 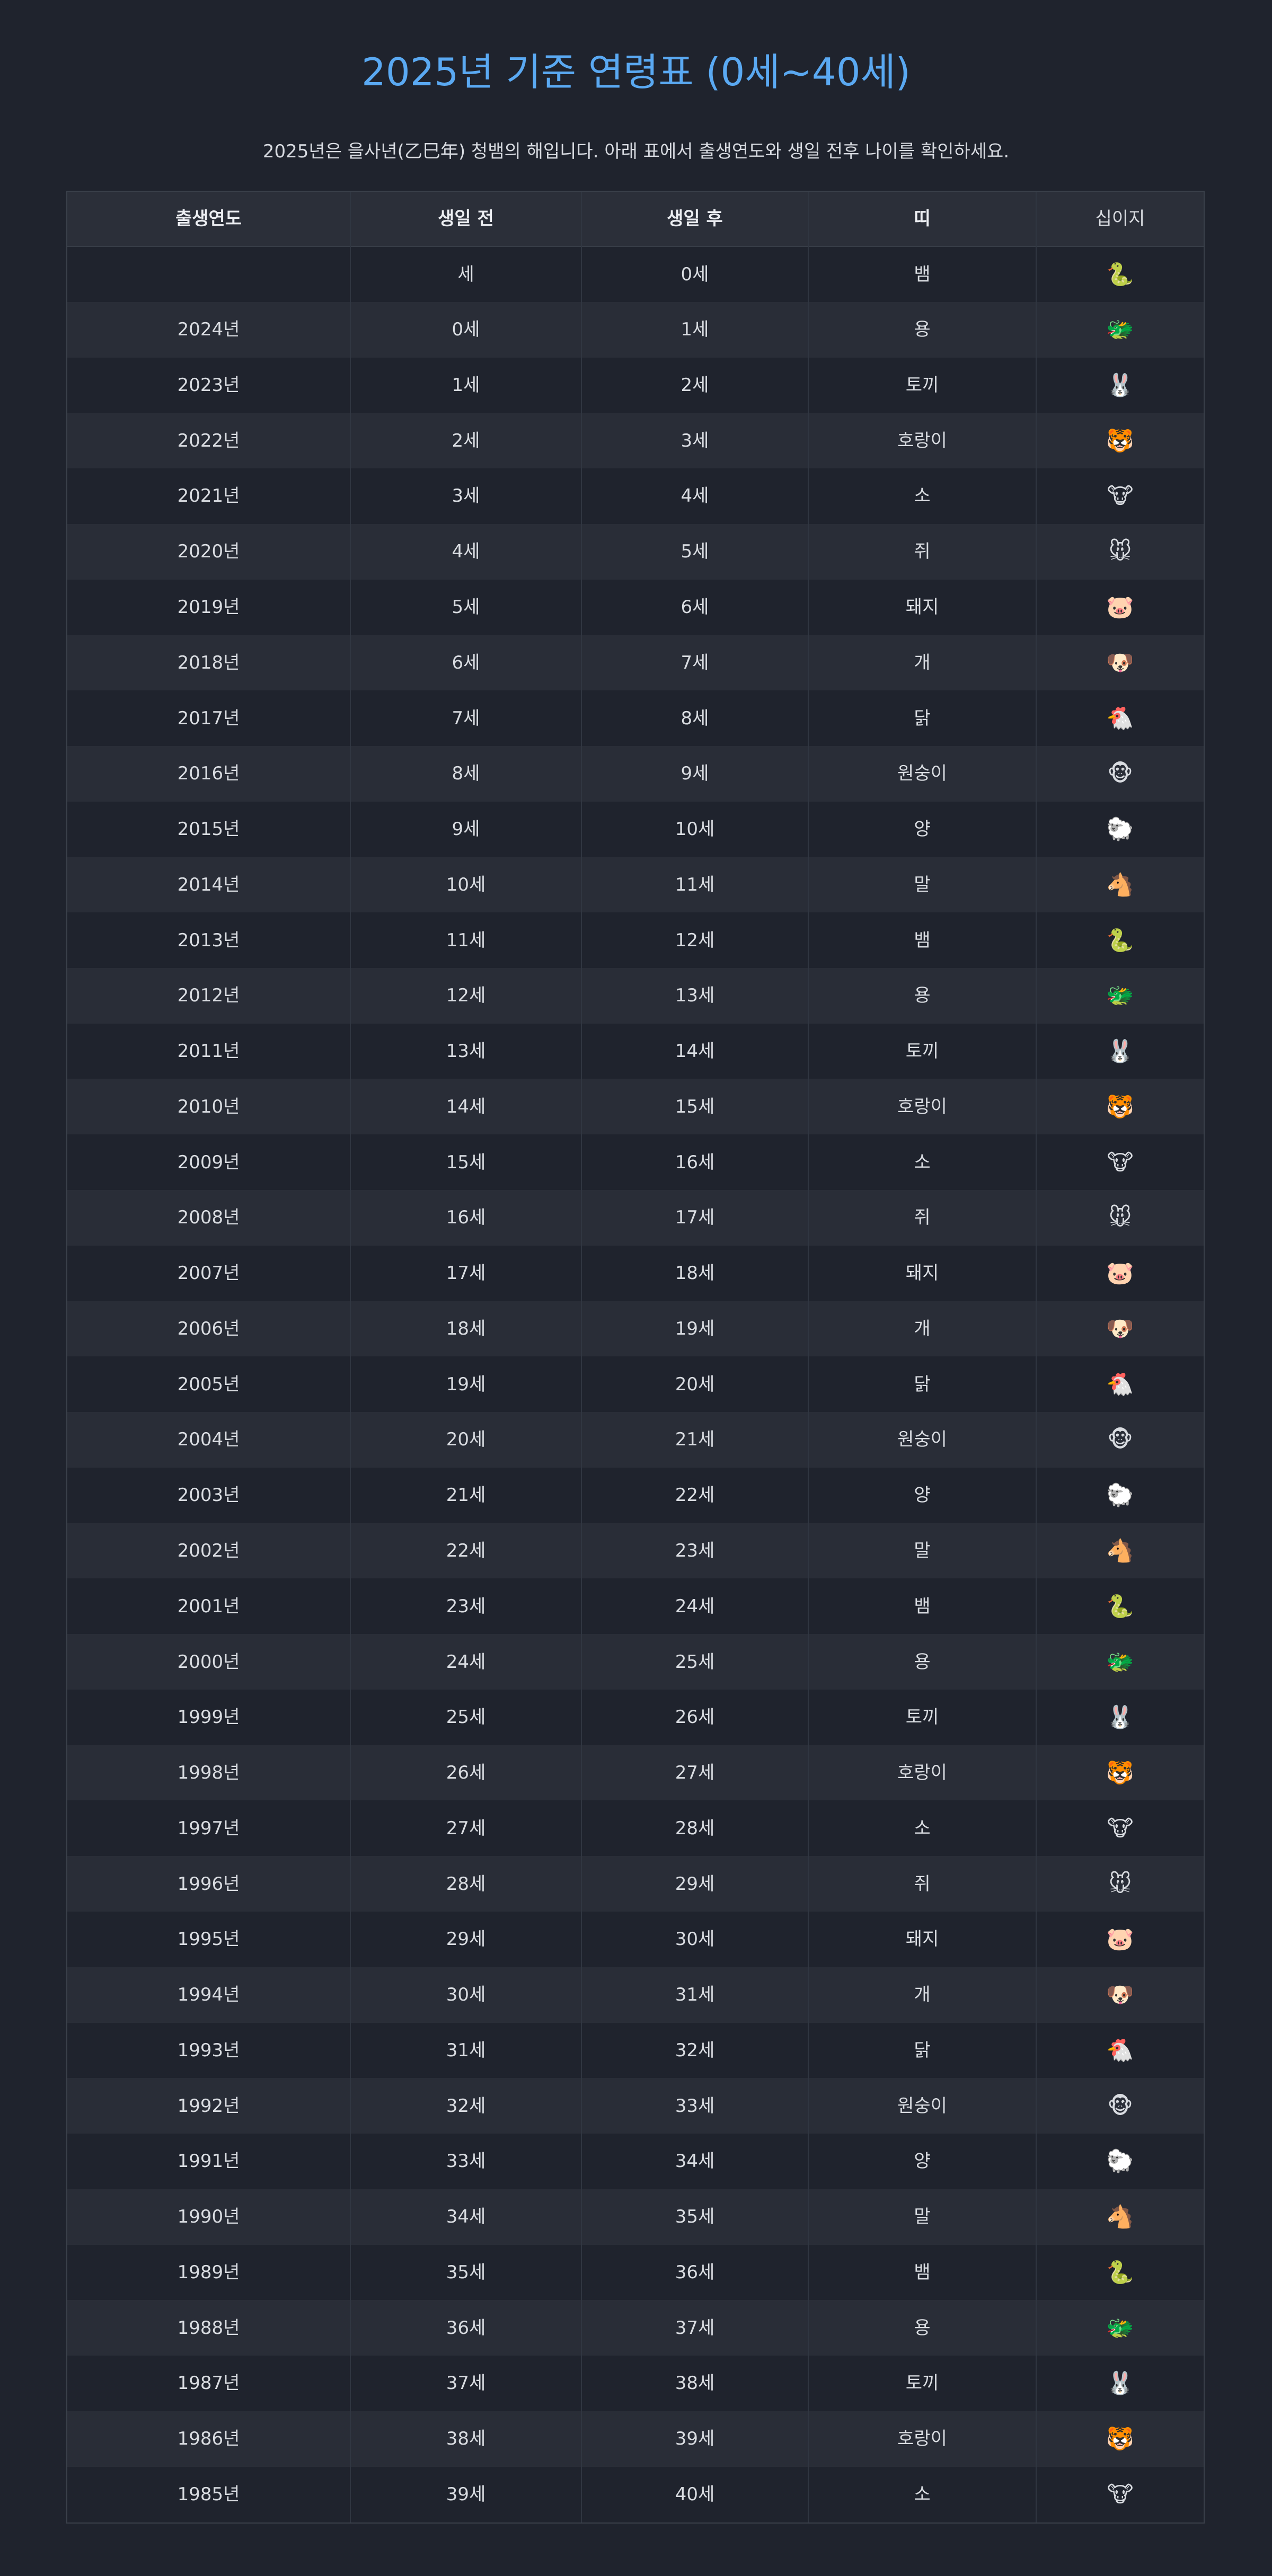 I want to click on birth-year-cell: 2003년, so click(x=209, y=1495).